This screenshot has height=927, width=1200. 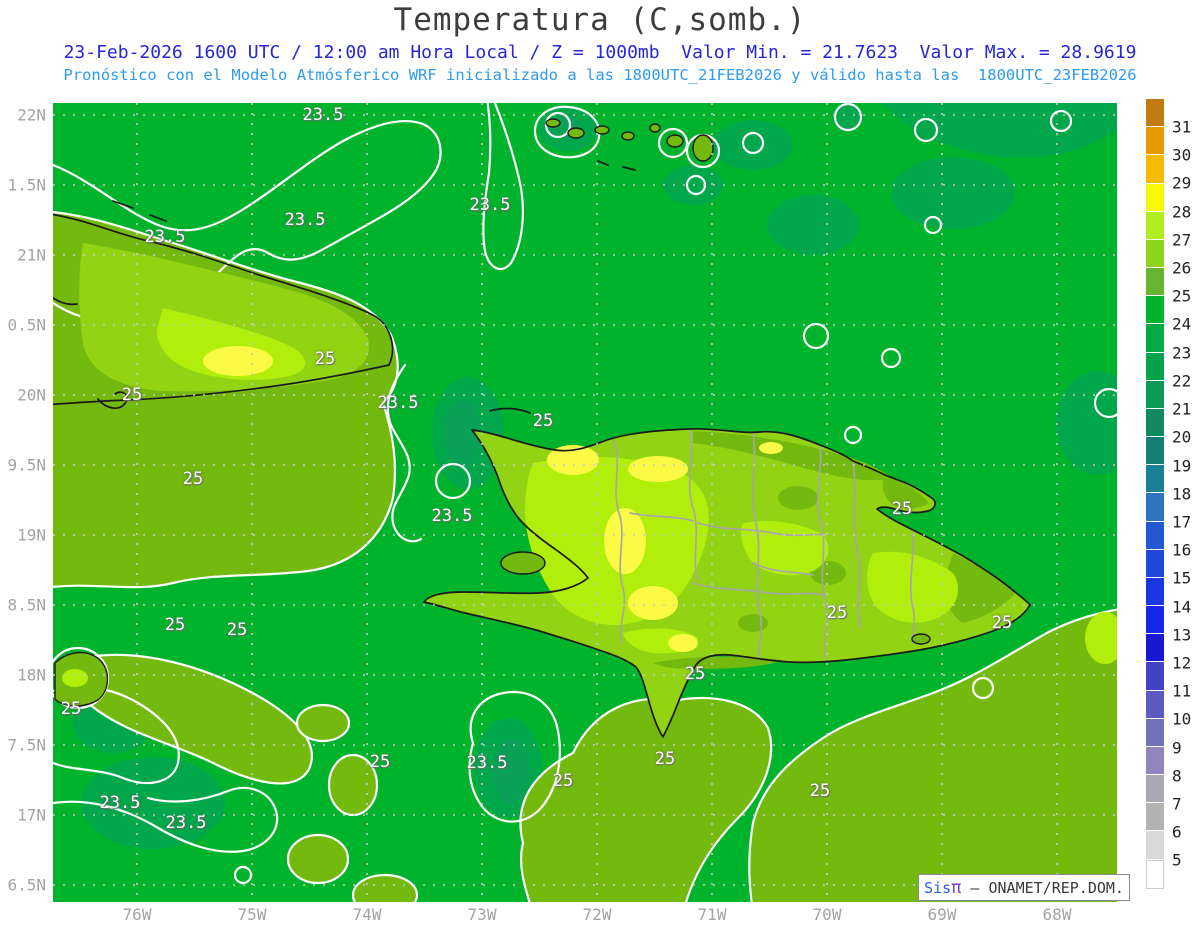 What do you see at coordinates (1182, 494) in the screenshot?
I see `colorbar-tick-label: 18` at bounding box center [1182, 494].